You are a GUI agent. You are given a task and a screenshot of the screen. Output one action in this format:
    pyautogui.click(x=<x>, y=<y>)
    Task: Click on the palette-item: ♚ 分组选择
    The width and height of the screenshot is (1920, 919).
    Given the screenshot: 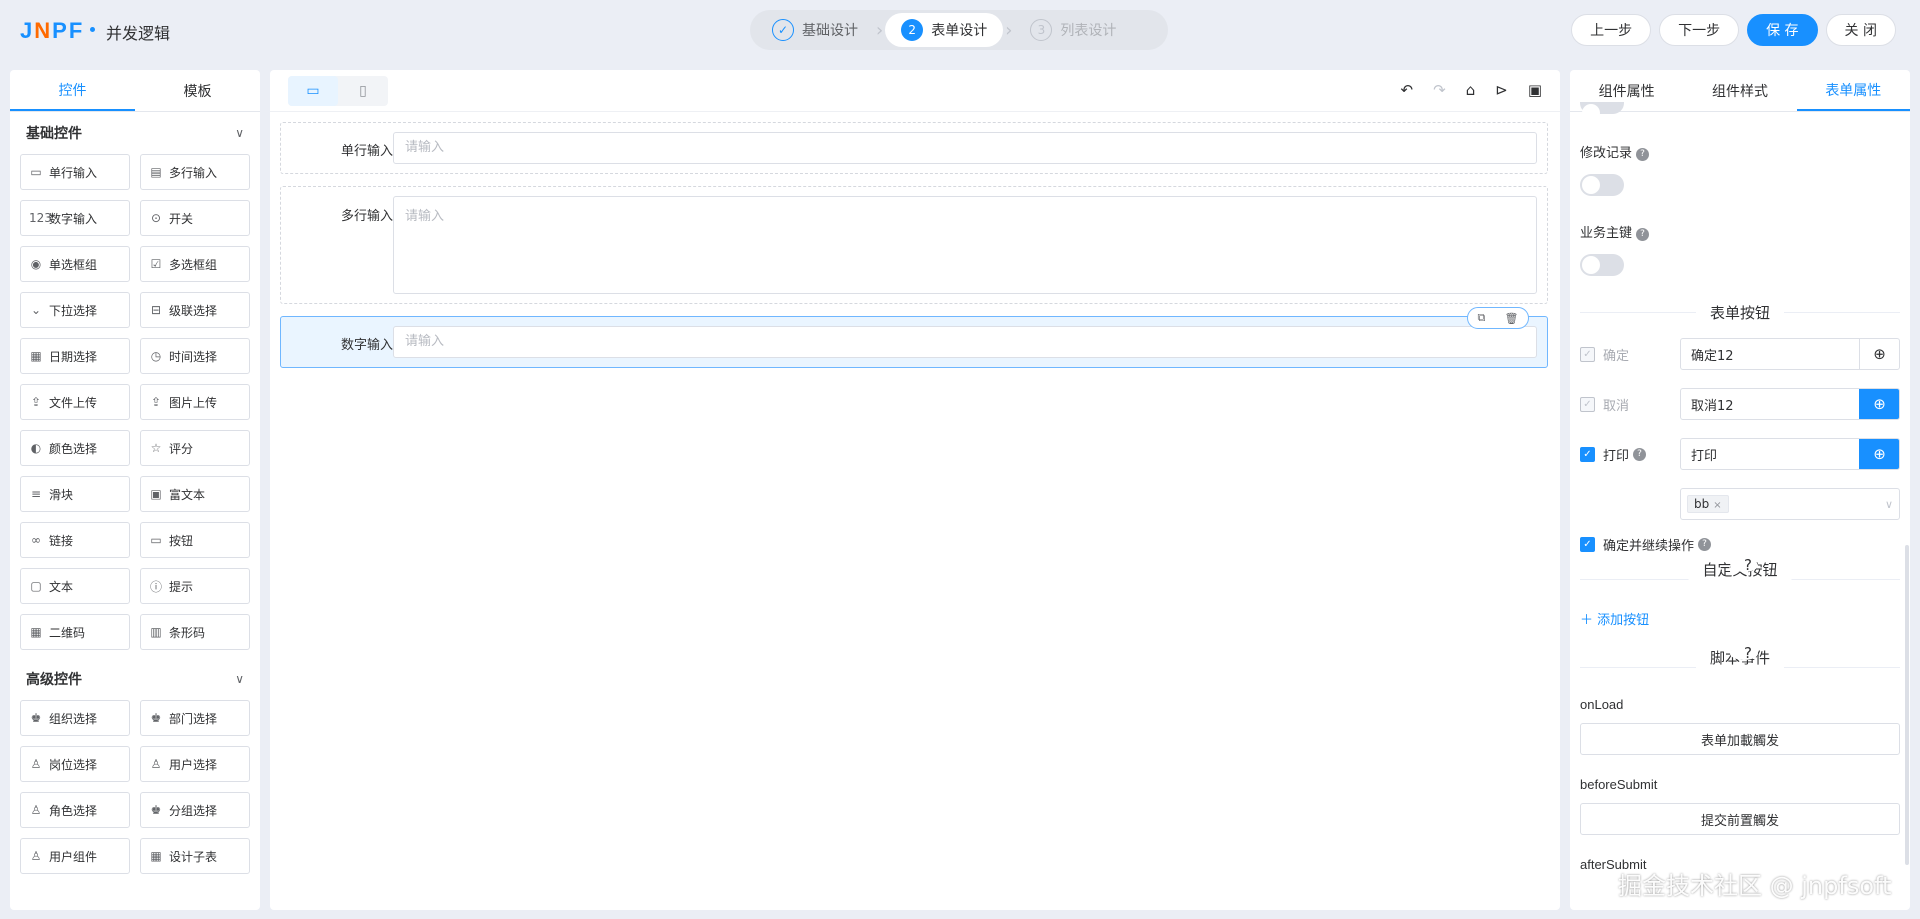 What is the action you would take?
    pyautogui.click(x=195, y=810)
    